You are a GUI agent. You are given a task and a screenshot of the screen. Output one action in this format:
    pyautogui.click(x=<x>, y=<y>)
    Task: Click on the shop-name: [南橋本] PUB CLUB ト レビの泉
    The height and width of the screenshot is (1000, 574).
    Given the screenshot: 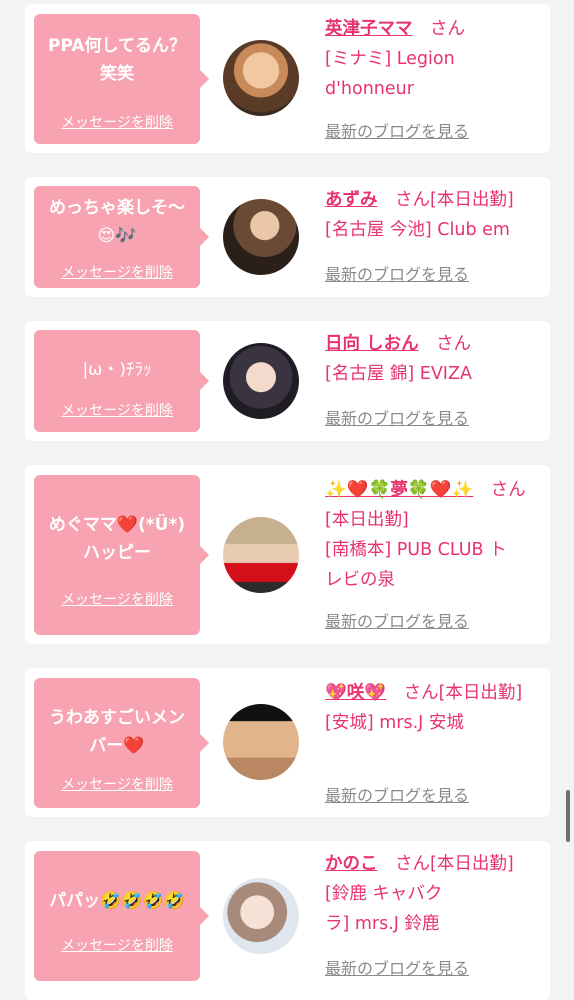 What is the action you would take?
    pyautogui.click(x=416, y=565)
    